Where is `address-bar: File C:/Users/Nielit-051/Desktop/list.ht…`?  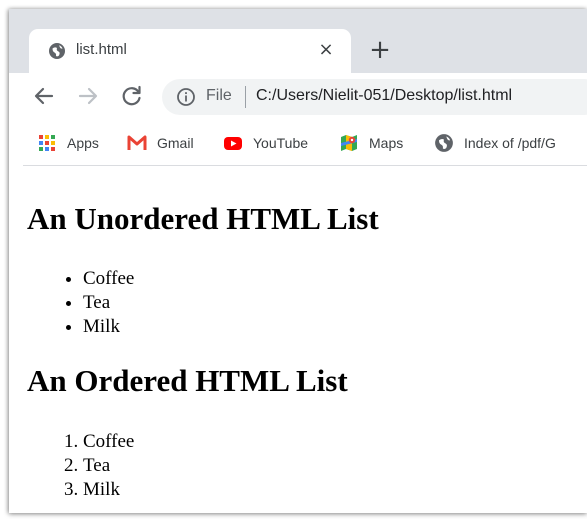
address-bar: File C:/Users/Nielit-051/Desktop/list.ht… is located at coordinates (374, 97).